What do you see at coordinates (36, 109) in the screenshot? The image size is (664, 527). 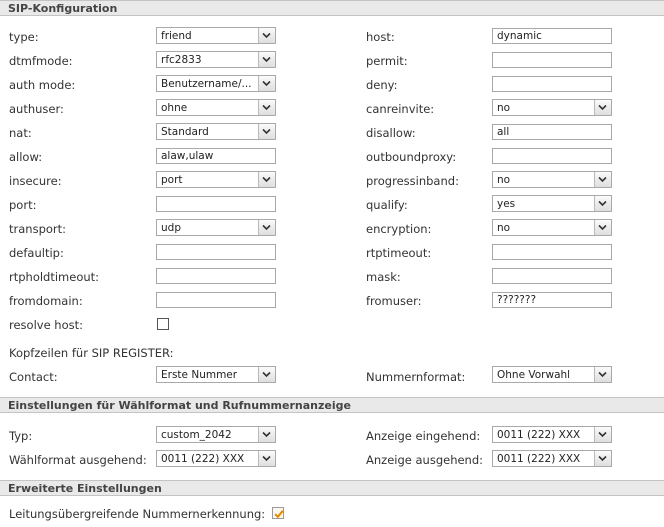 I see `label-authuser: authuser:` at bounding box center [36, 109].